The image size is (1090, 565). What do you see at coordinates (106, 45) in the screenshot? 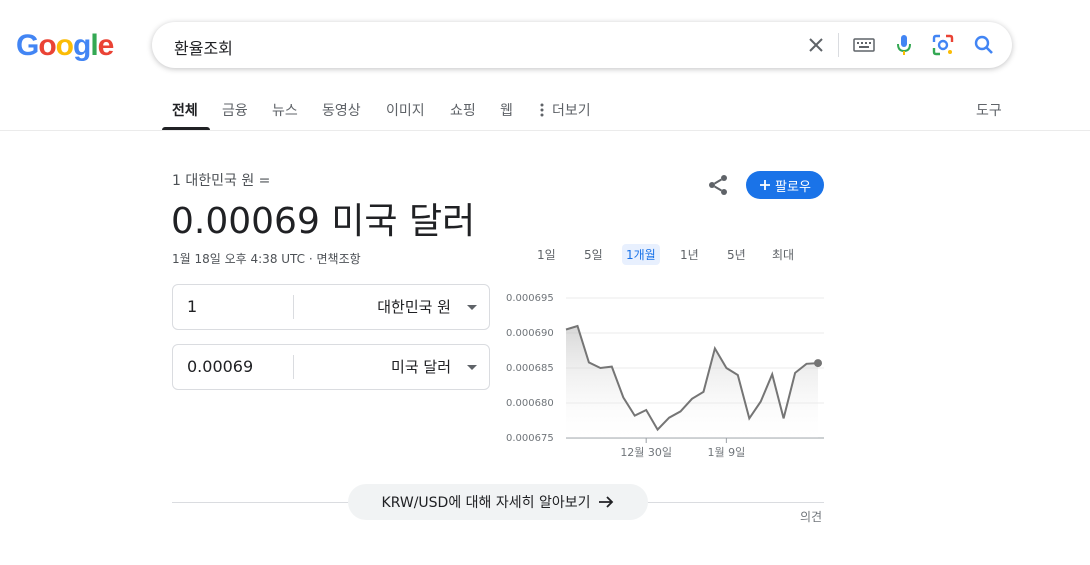
I see `logo-letter: e` at bounding box center [106, 45].